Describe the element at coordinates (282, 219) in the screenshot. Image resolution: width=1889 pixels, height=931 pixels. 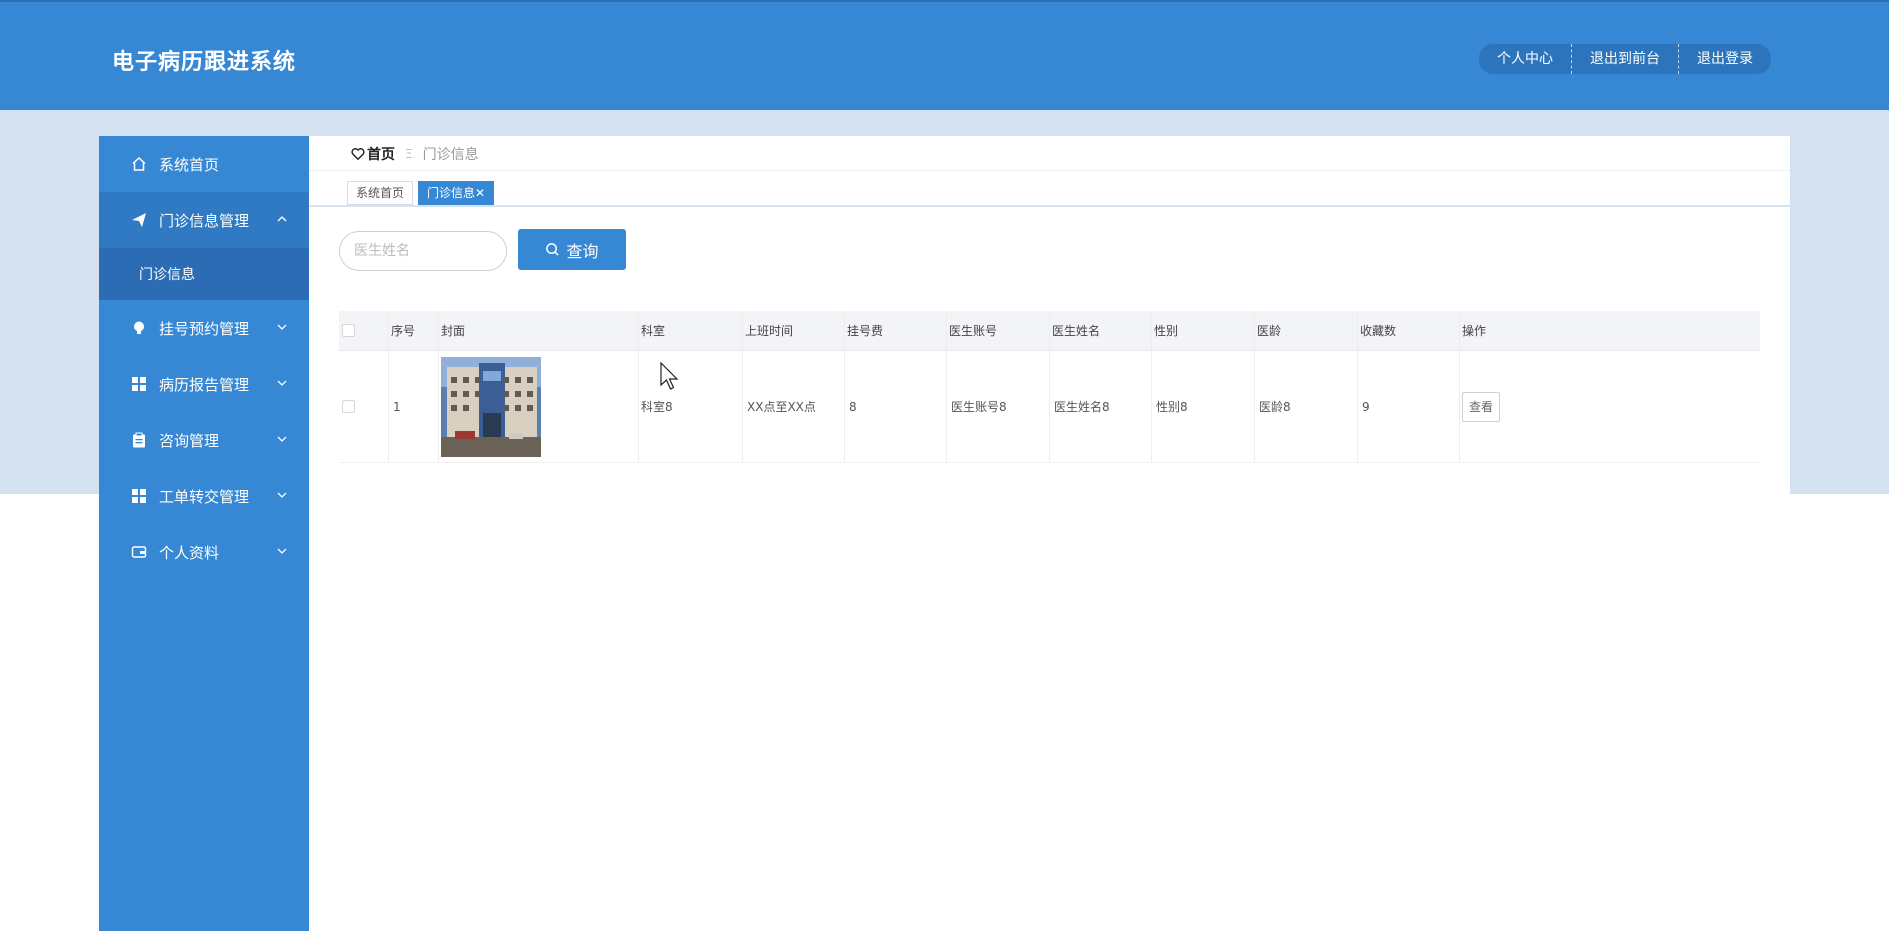
I see `chevron-up-icon` at that location.